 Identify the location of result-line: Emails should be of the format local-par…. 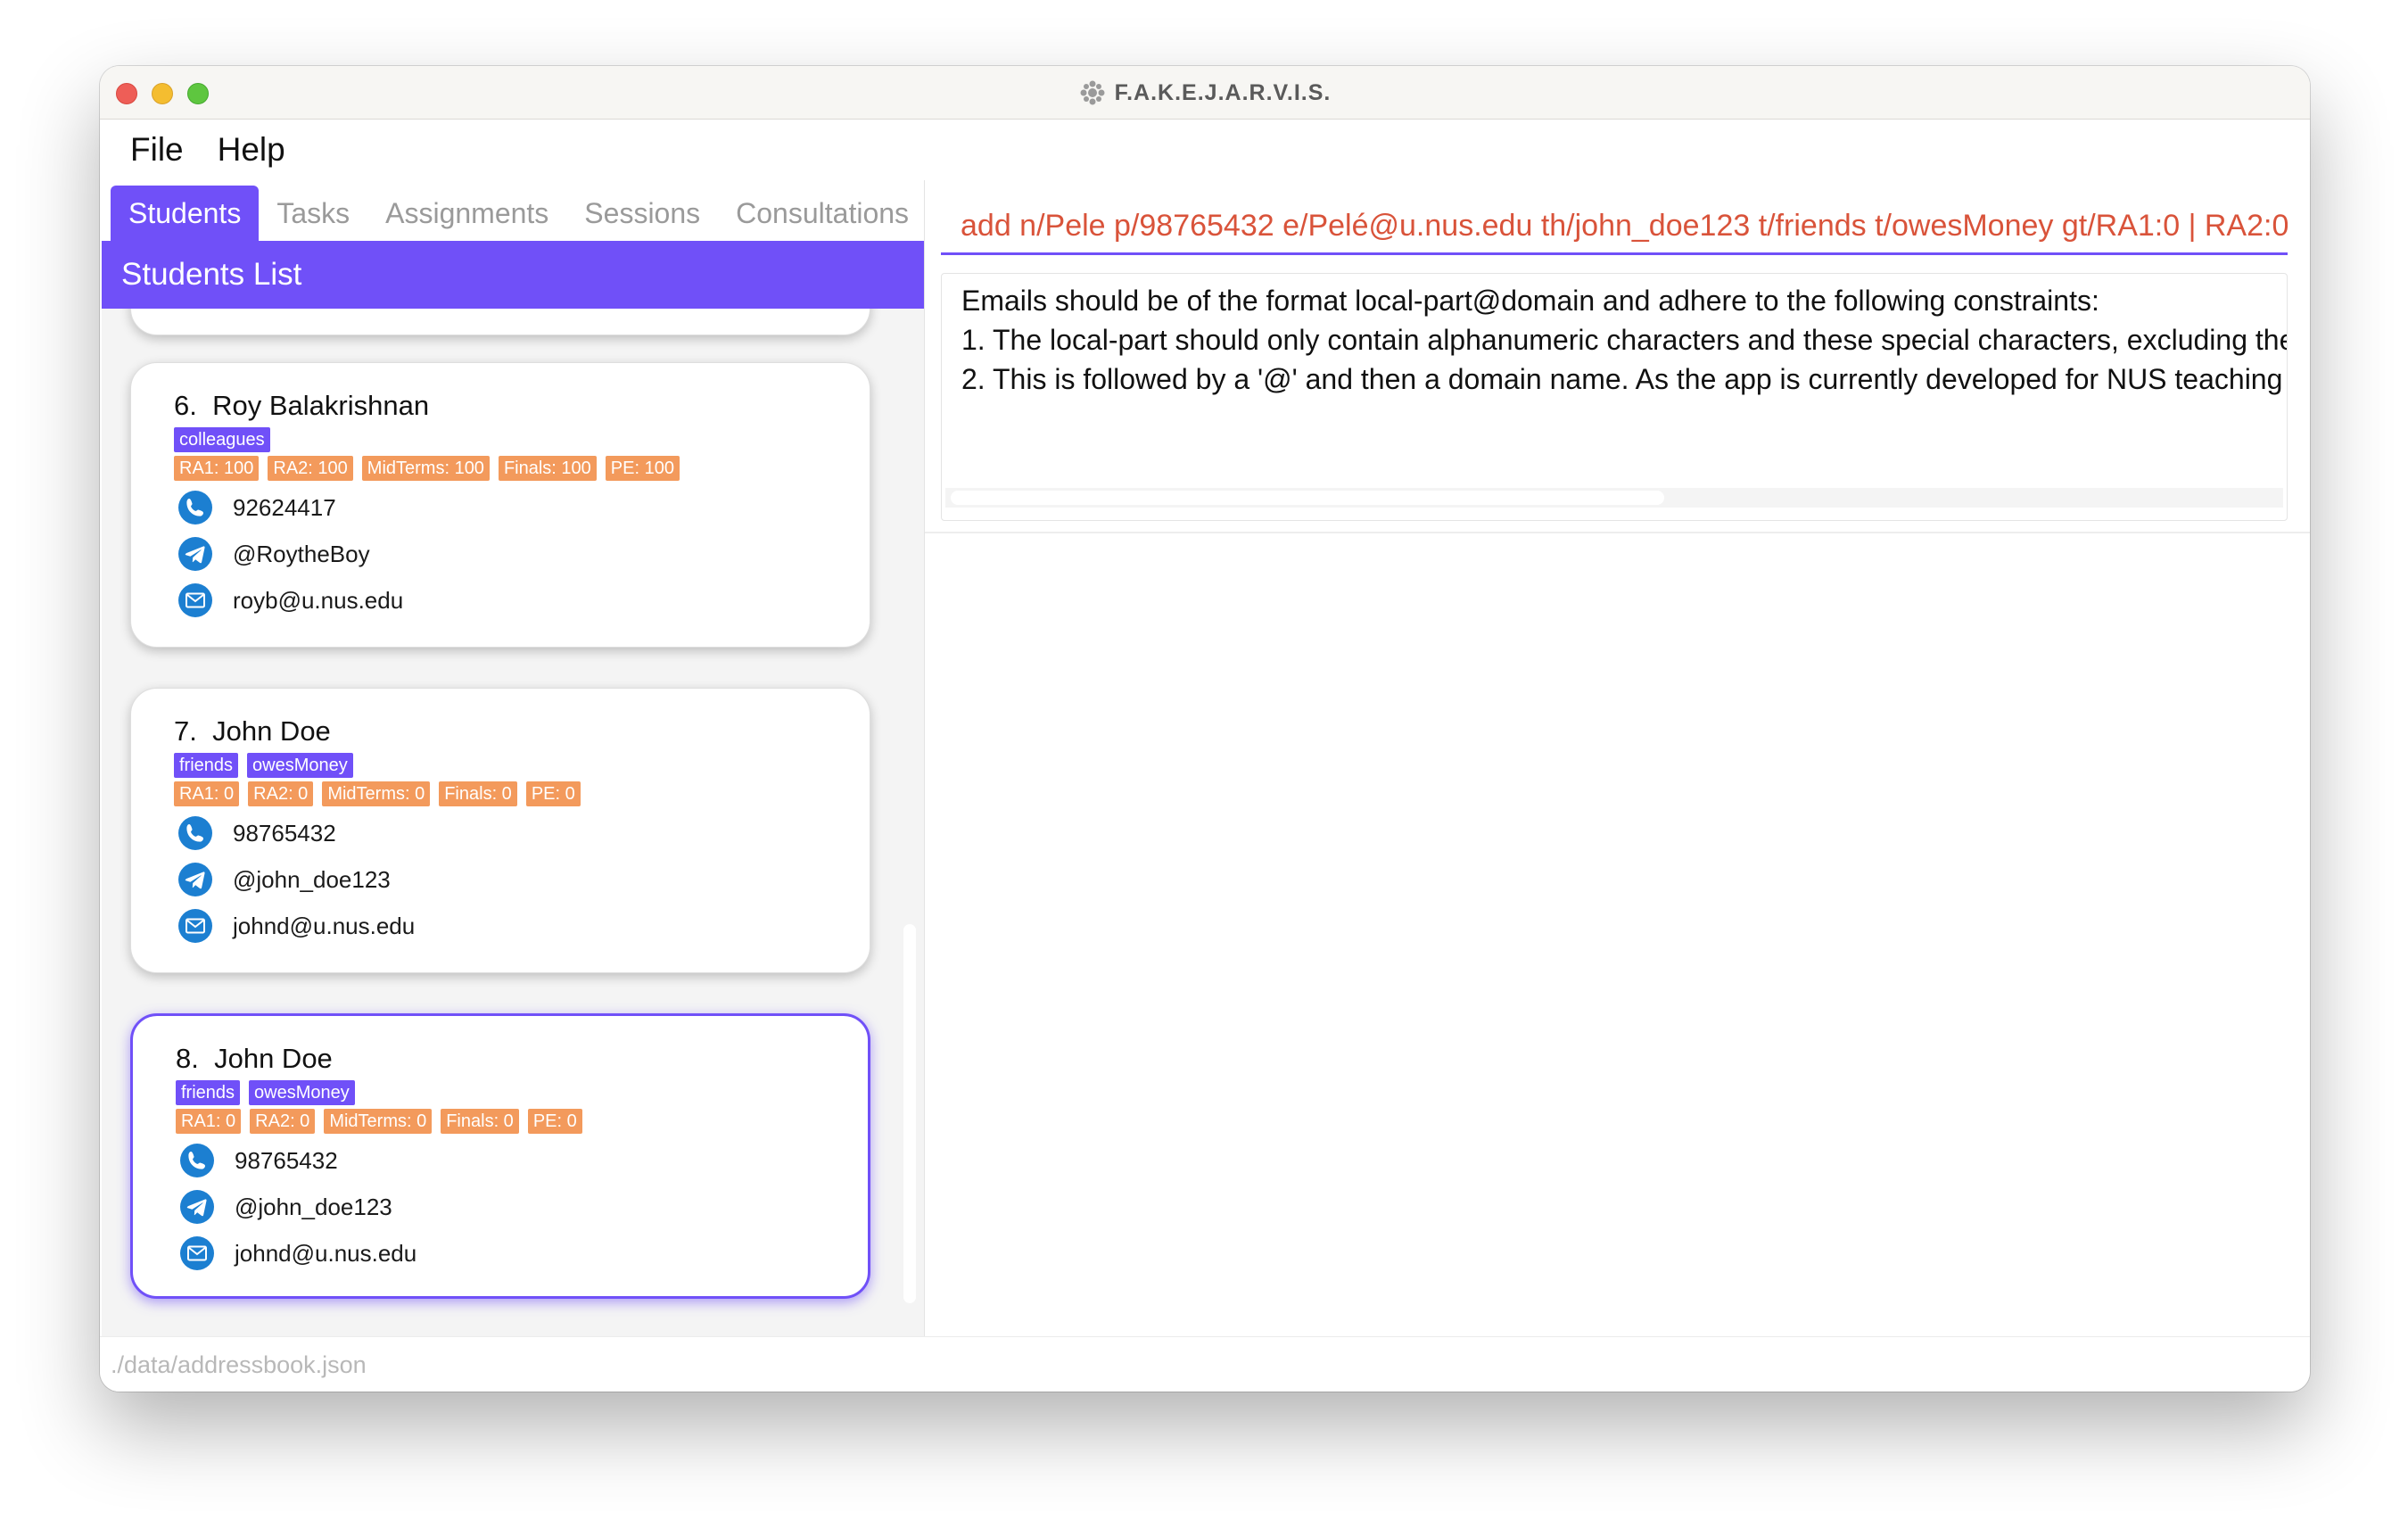
(1530, 301).